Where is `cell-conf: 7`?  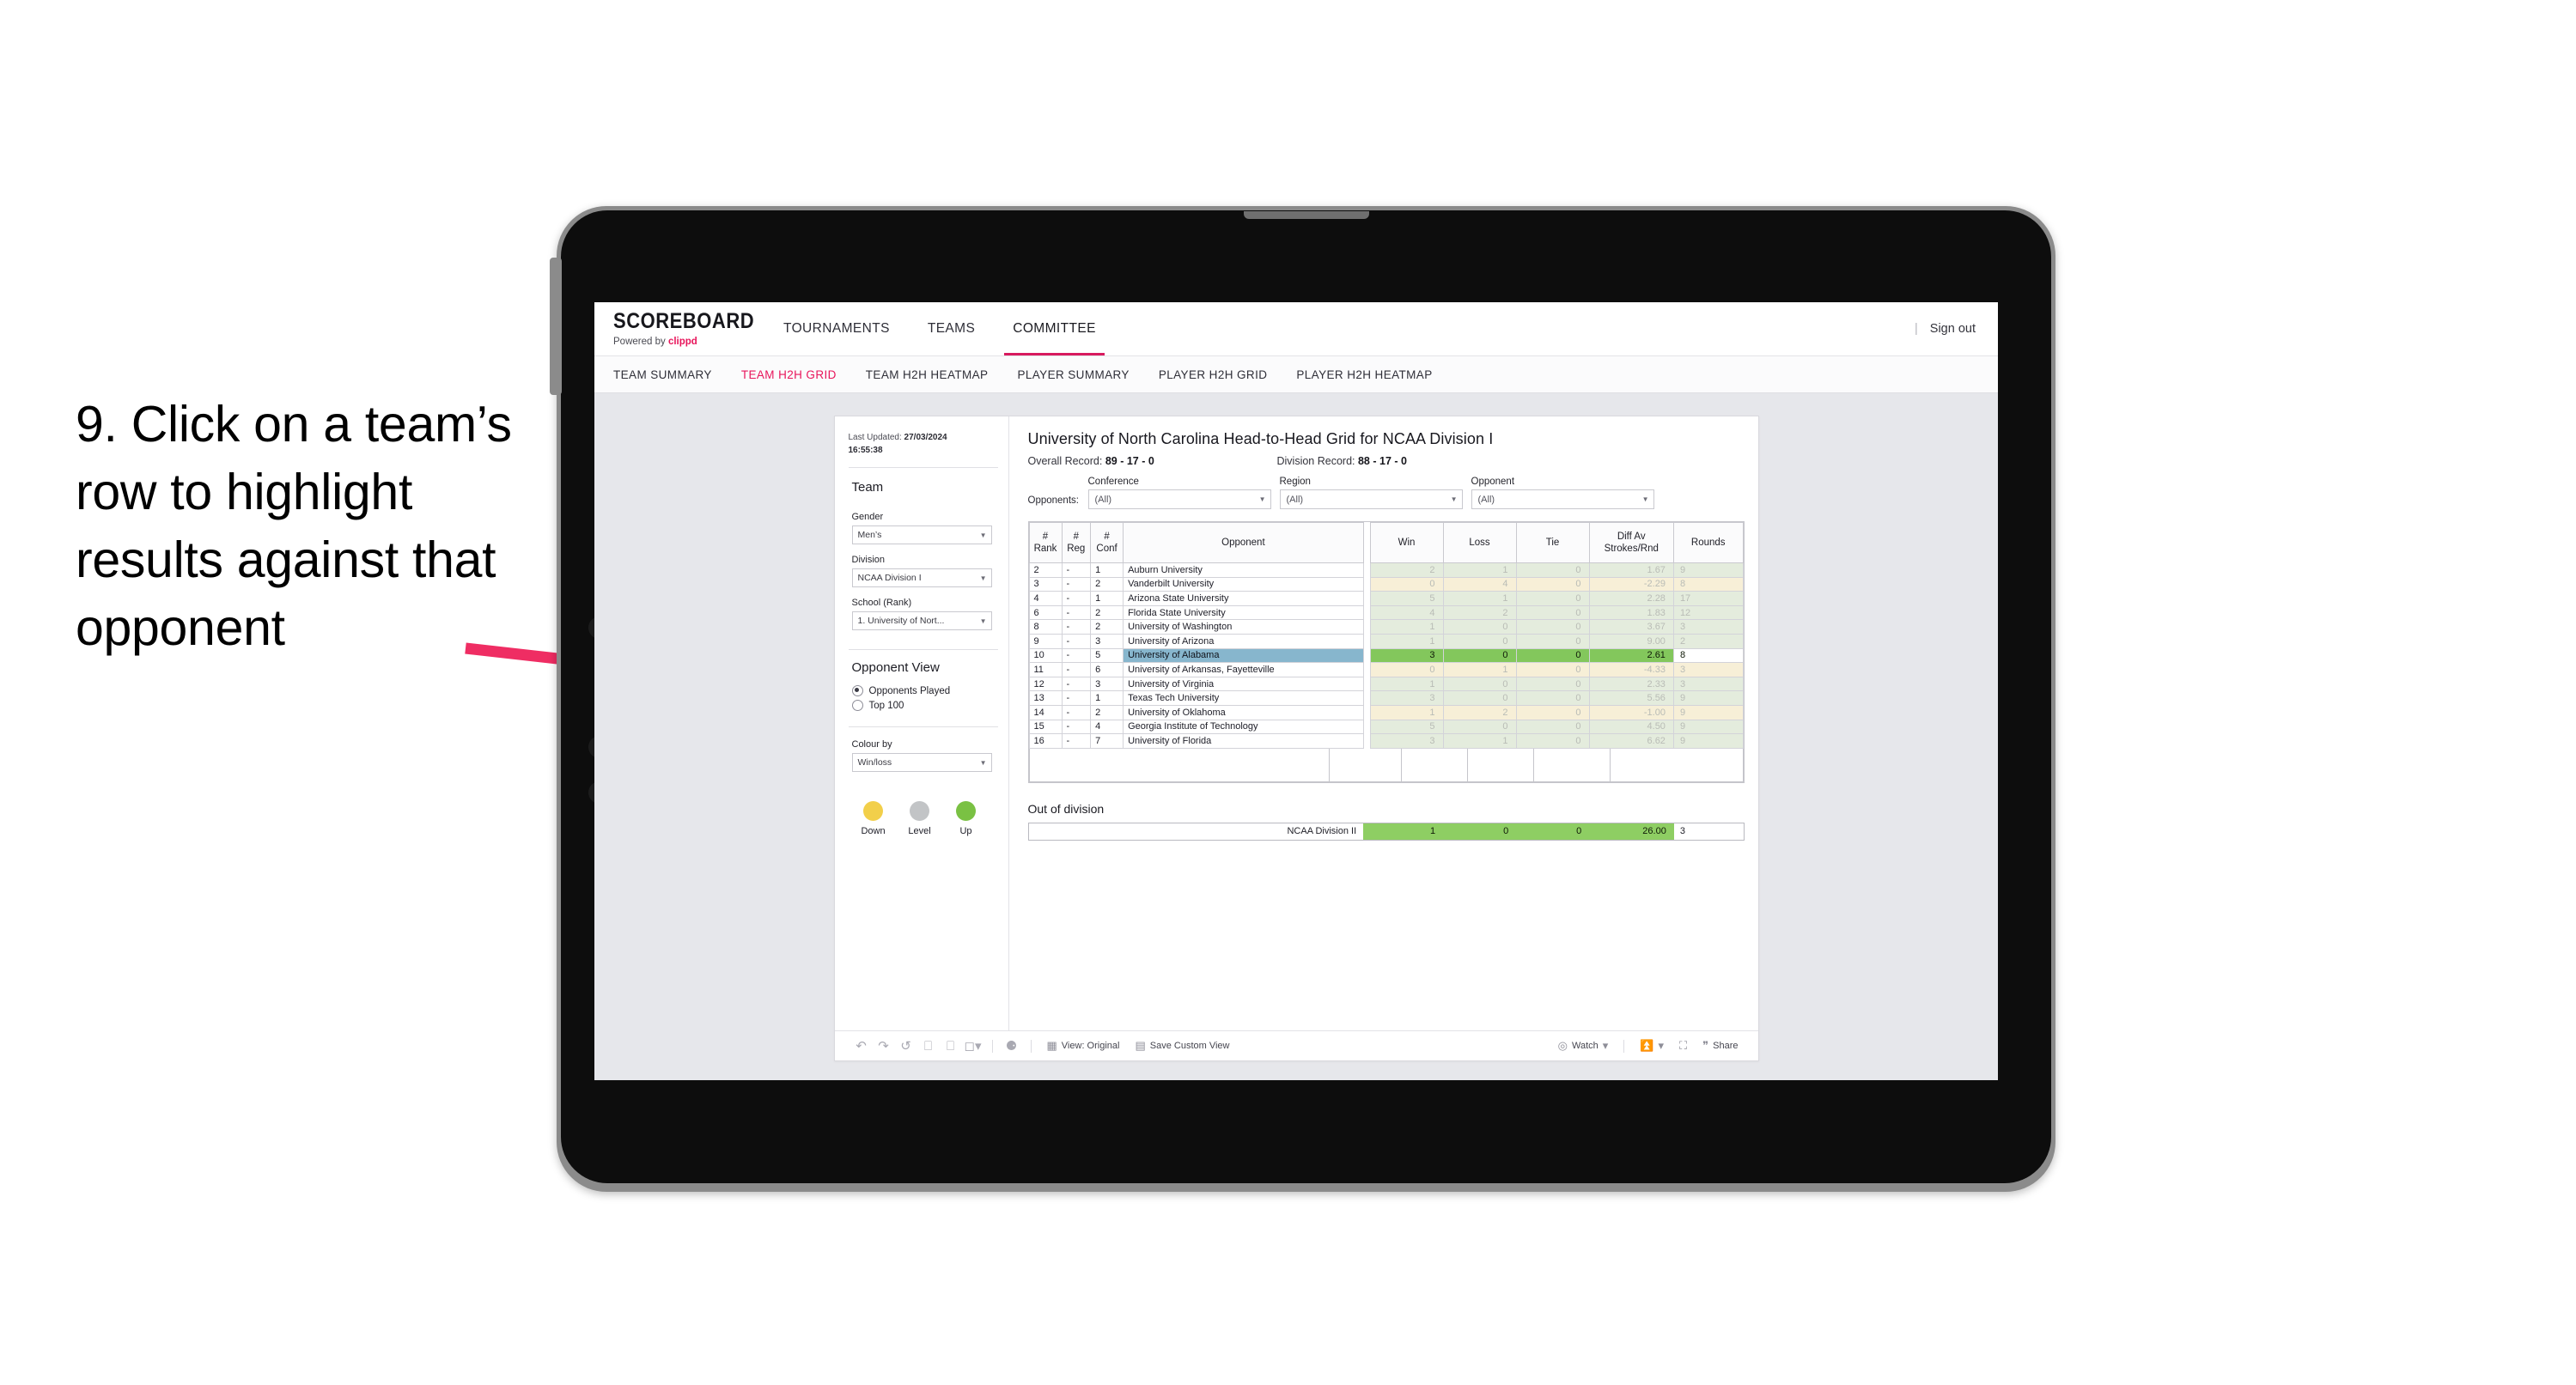 cell-conf: 7 is located at coordinates (1107, 741).